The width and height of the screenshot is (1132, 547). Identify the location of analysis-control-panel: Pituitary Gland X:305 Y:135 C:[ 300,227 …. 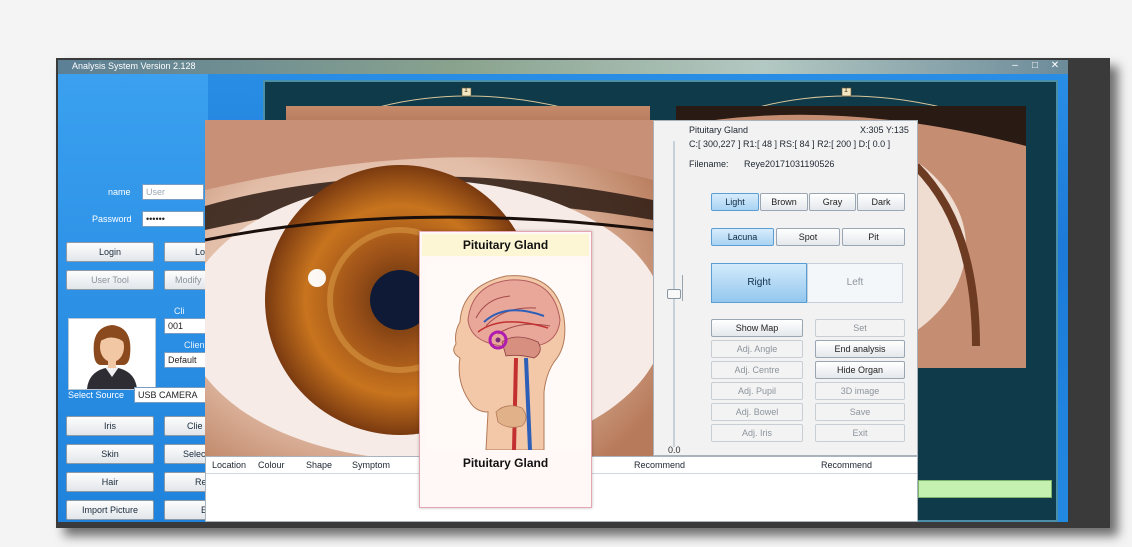
(785, 288).